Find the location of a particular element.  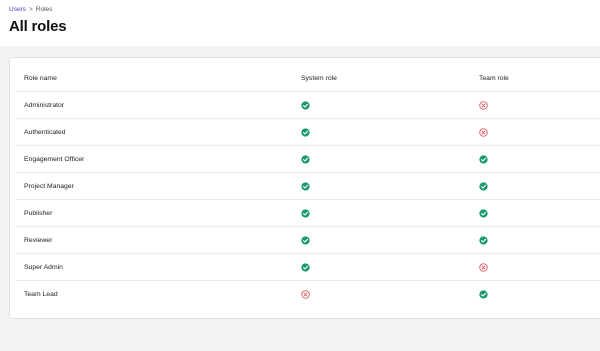

role-name-cell: Authenticated is located at coordinates (158, 132).